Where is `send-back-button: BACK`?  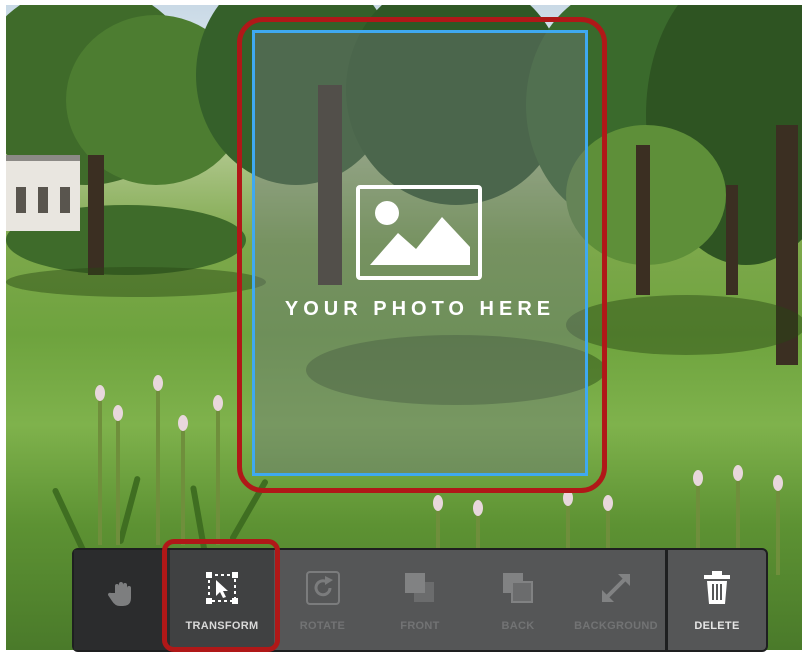 send-back-button: BACK is located at coordinates (518, 600).